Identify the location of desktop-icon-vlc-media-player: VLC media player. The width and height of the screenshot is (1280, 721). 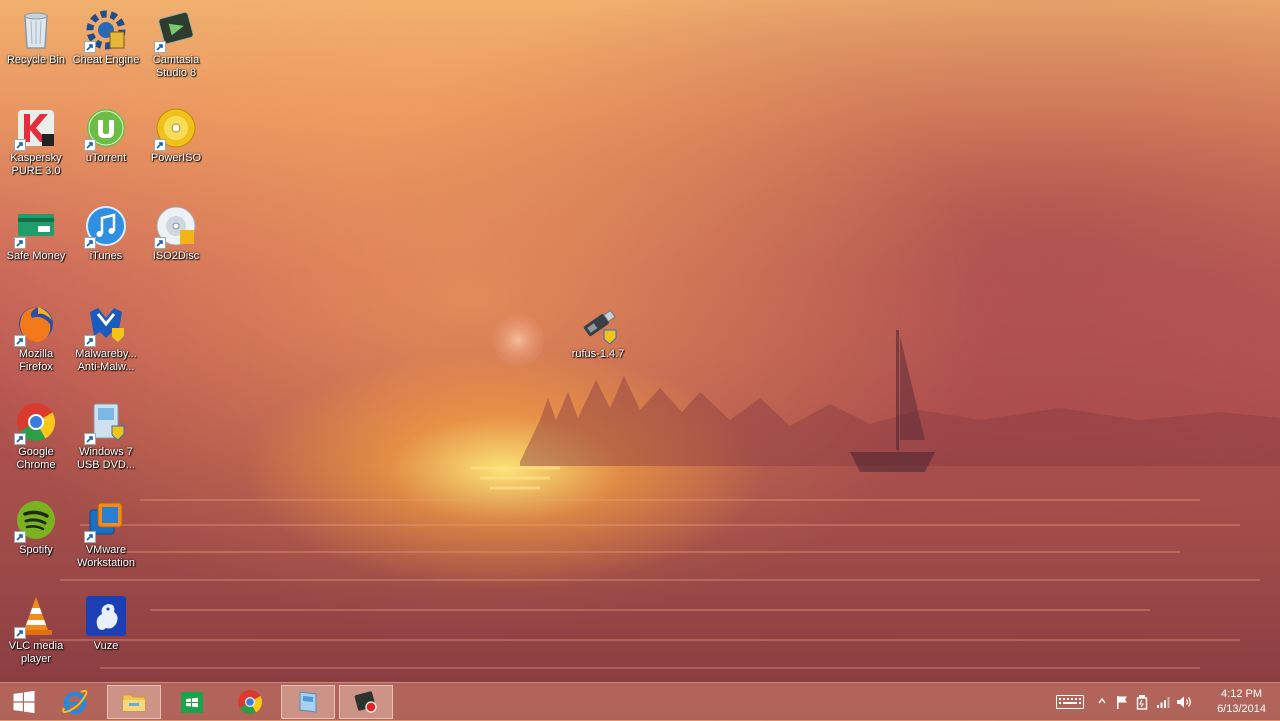
(36, 634).